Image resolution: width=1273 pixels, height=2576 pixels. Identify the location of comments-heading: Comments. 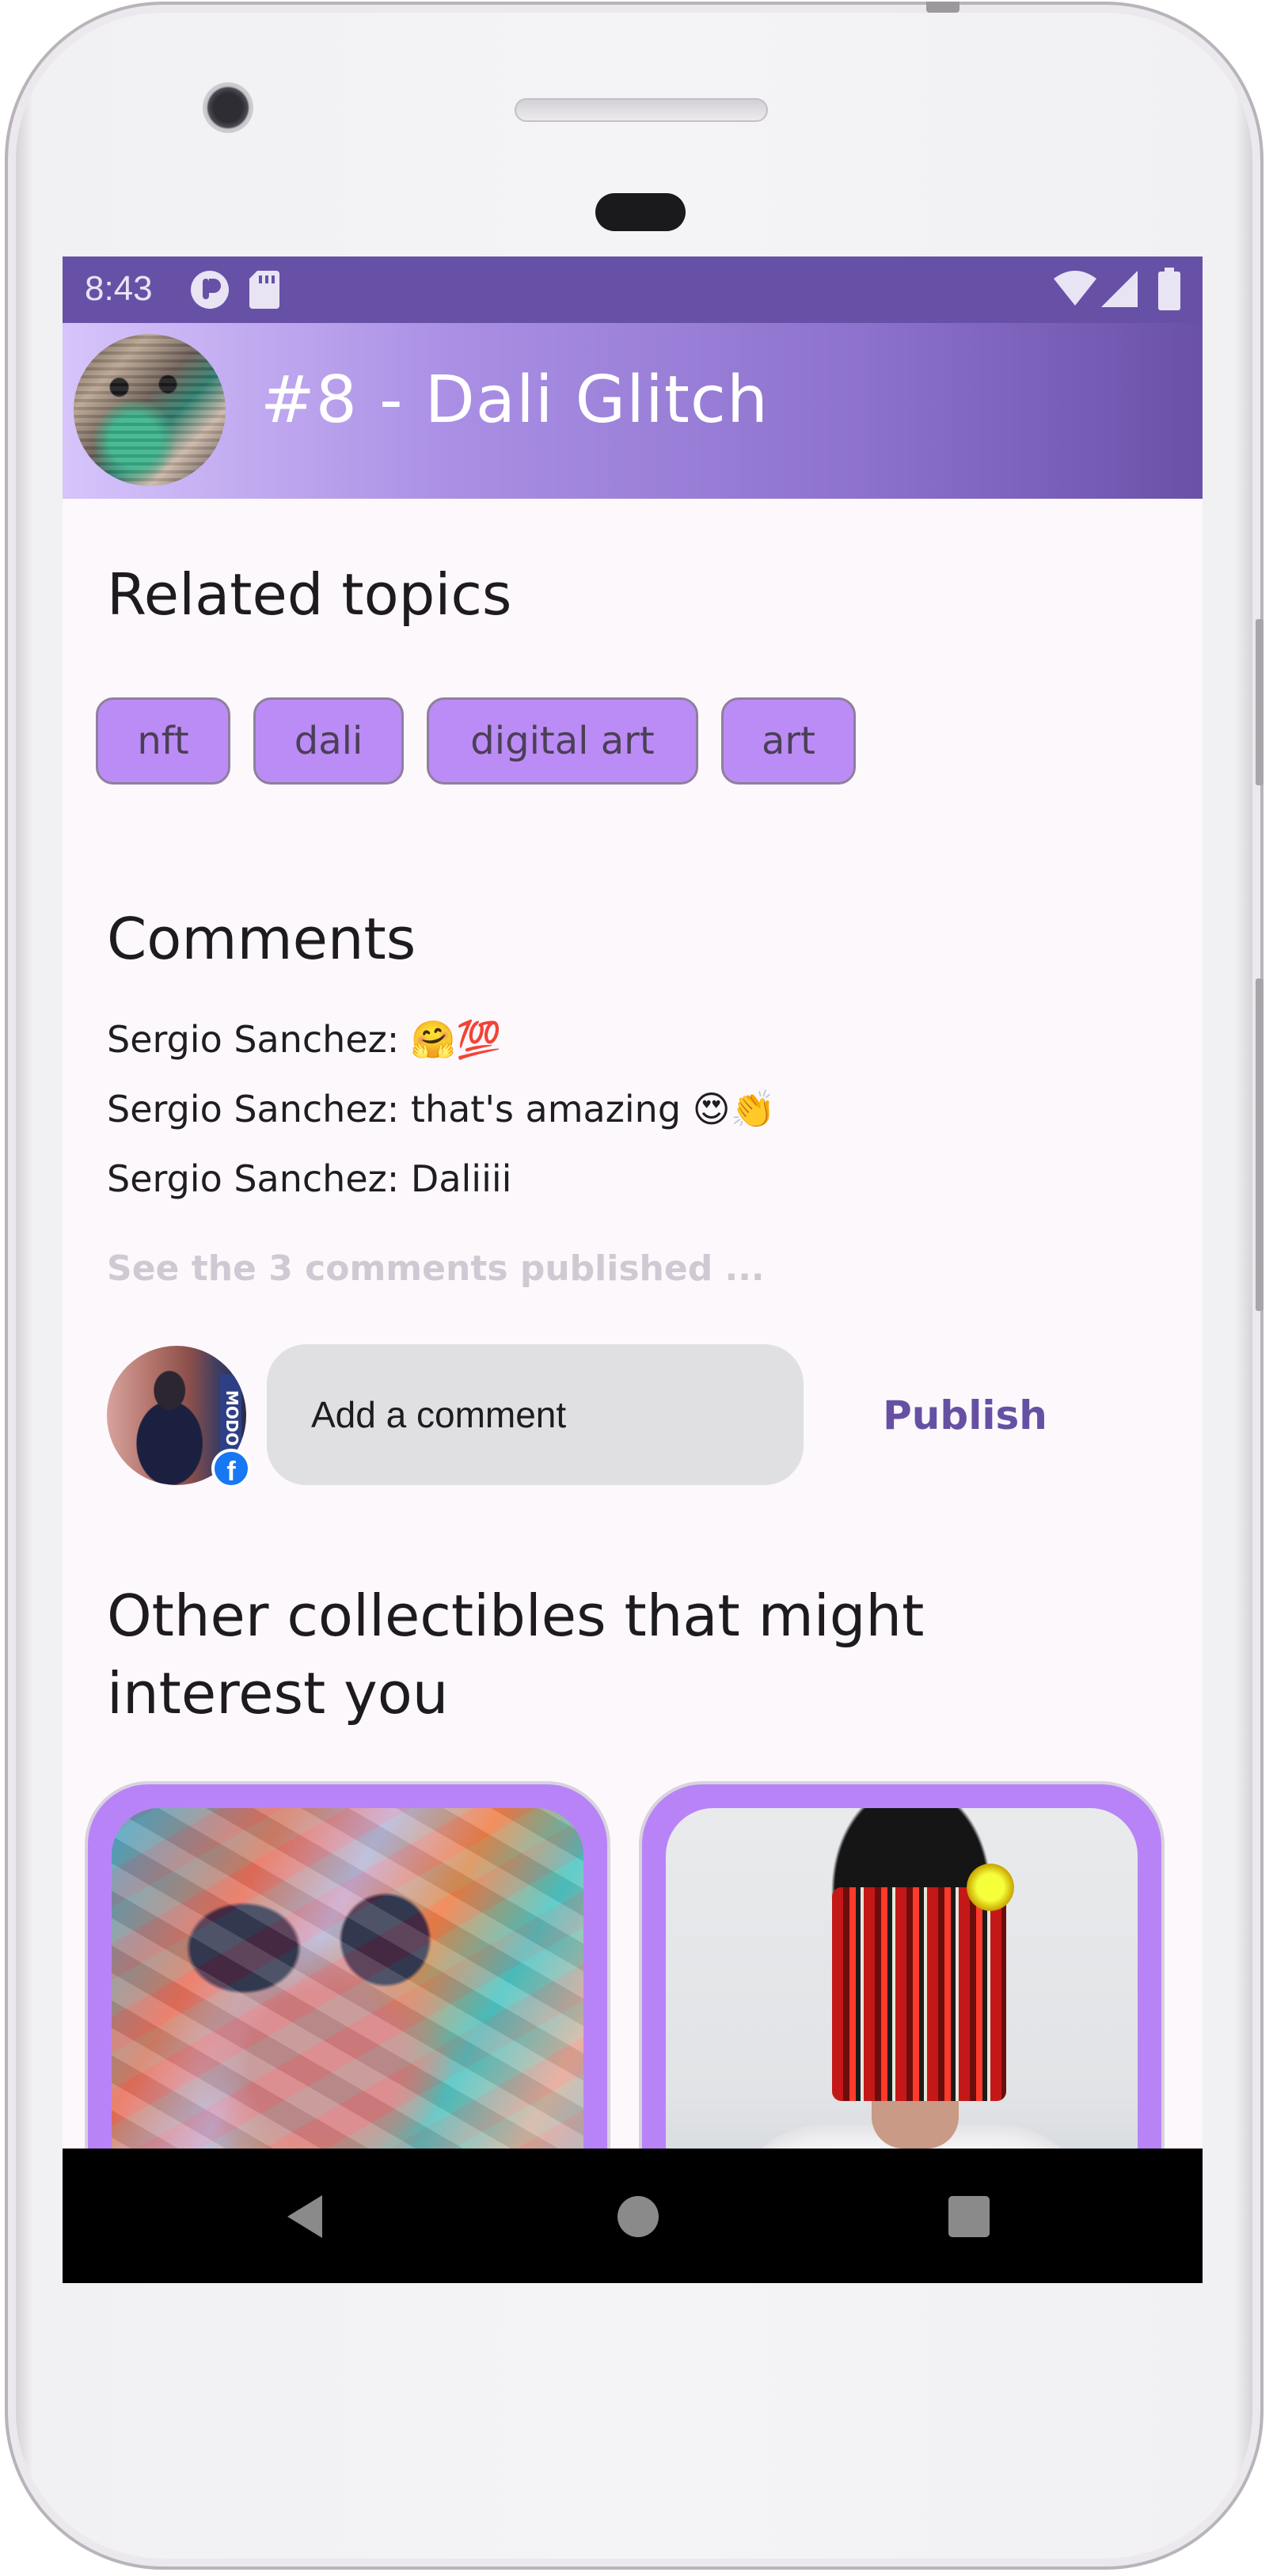
(261, 939).